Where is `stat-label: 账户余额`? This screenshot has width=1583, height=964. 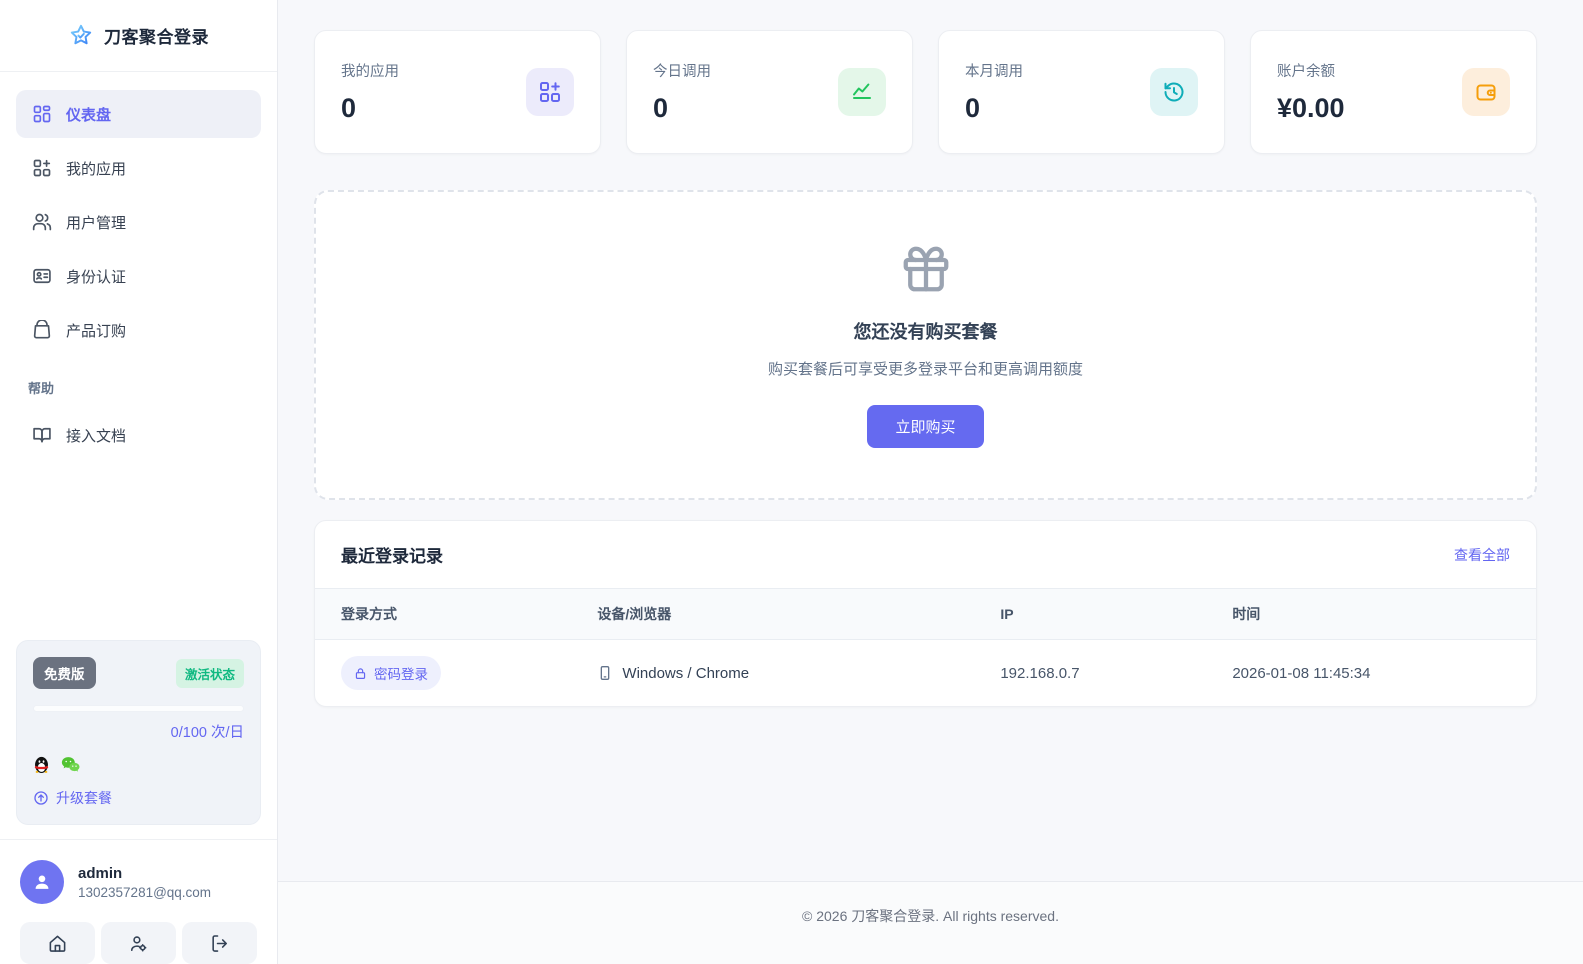
stat-label: 账户余额 is located at coordinates (1306, 72).